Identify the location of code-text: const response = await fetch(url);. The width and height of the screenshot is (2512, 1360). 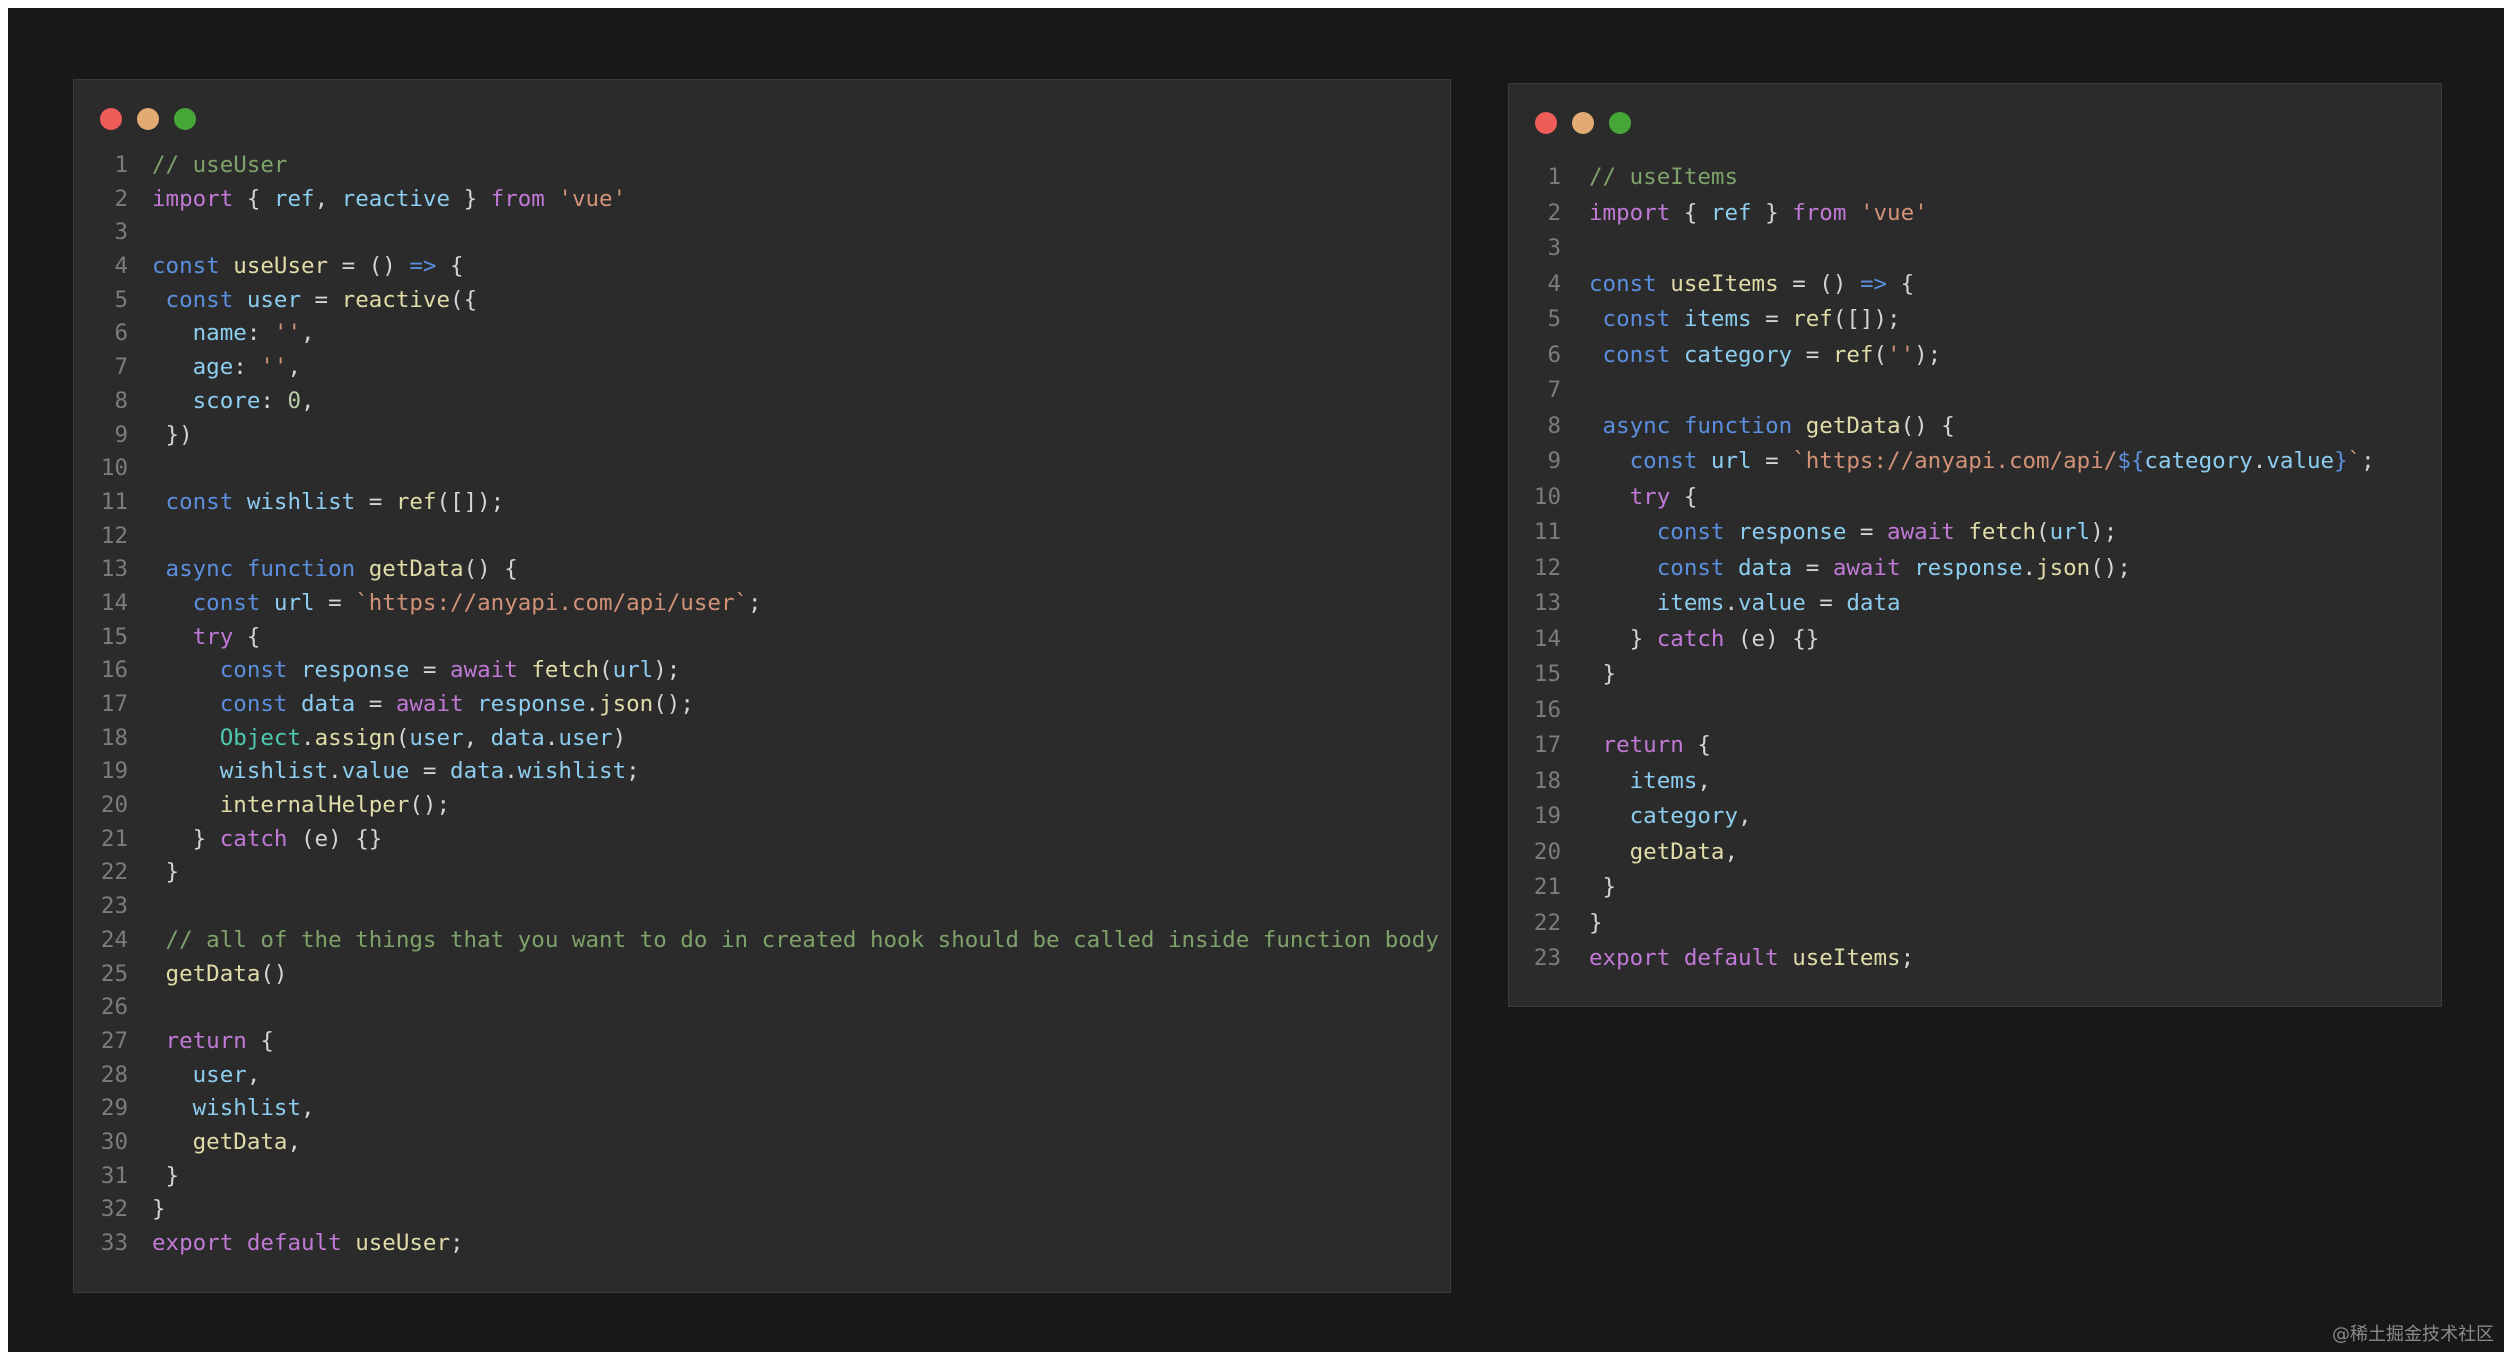
(416, 671).